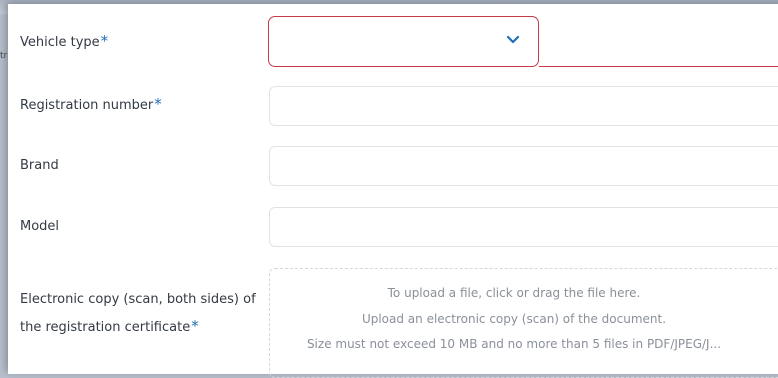  I want to click on model-label: Model, so click(40, 226).